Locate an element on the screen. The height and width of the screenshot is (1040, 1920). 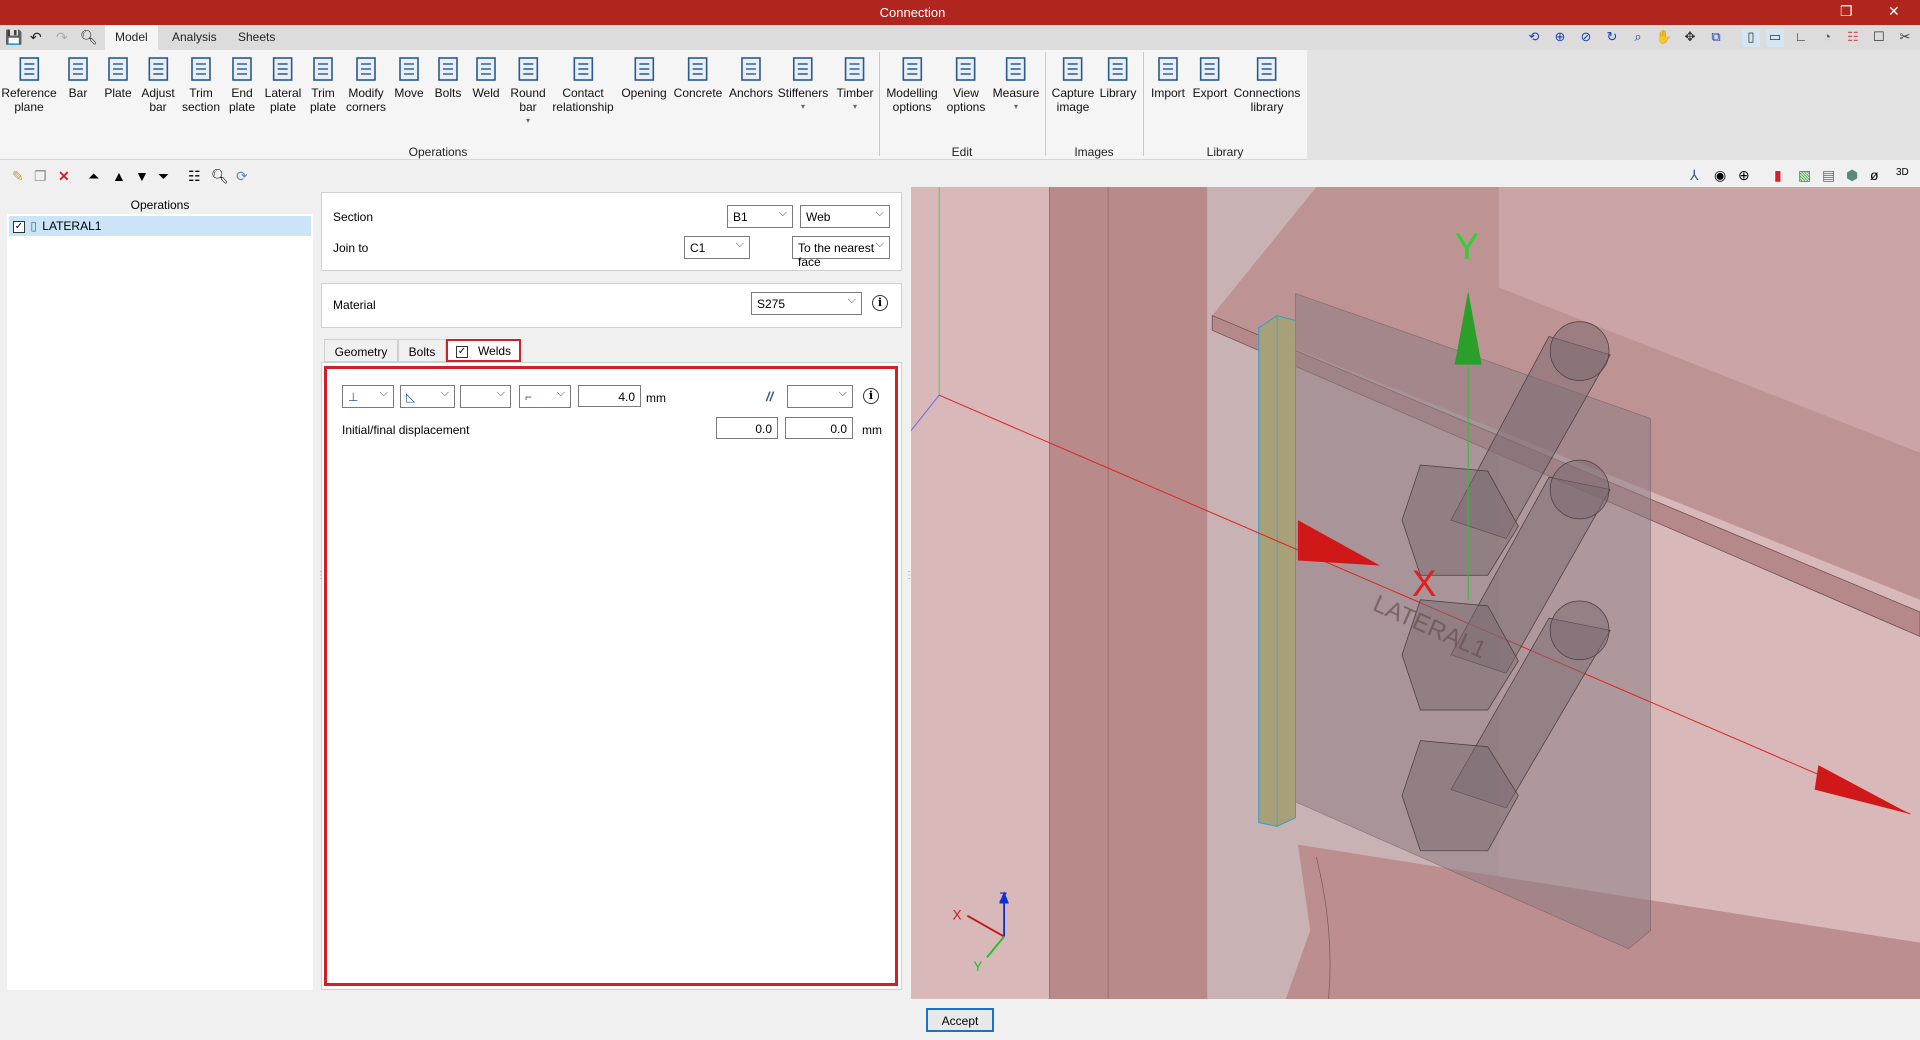
tab-bolts: Bolts is located at coordinates (422, 350).